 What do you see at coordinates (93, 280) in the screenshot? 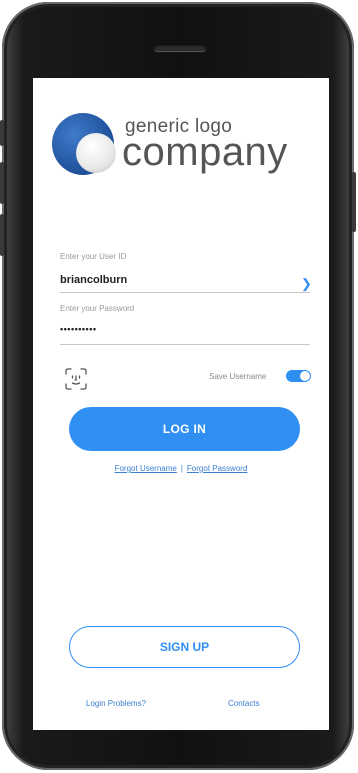
I see `user-id-field: briancolburn` at bounding box center [93, 280].